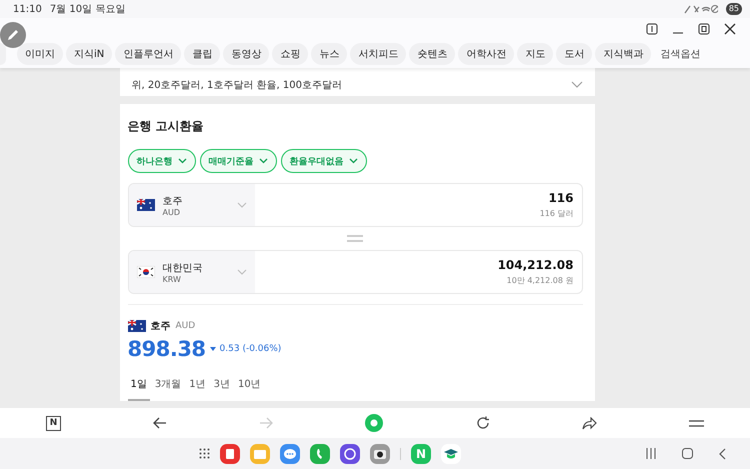  Describe the element at coordinates (204, 453) in the screenshot. I see `app-grid-icon` at that location.